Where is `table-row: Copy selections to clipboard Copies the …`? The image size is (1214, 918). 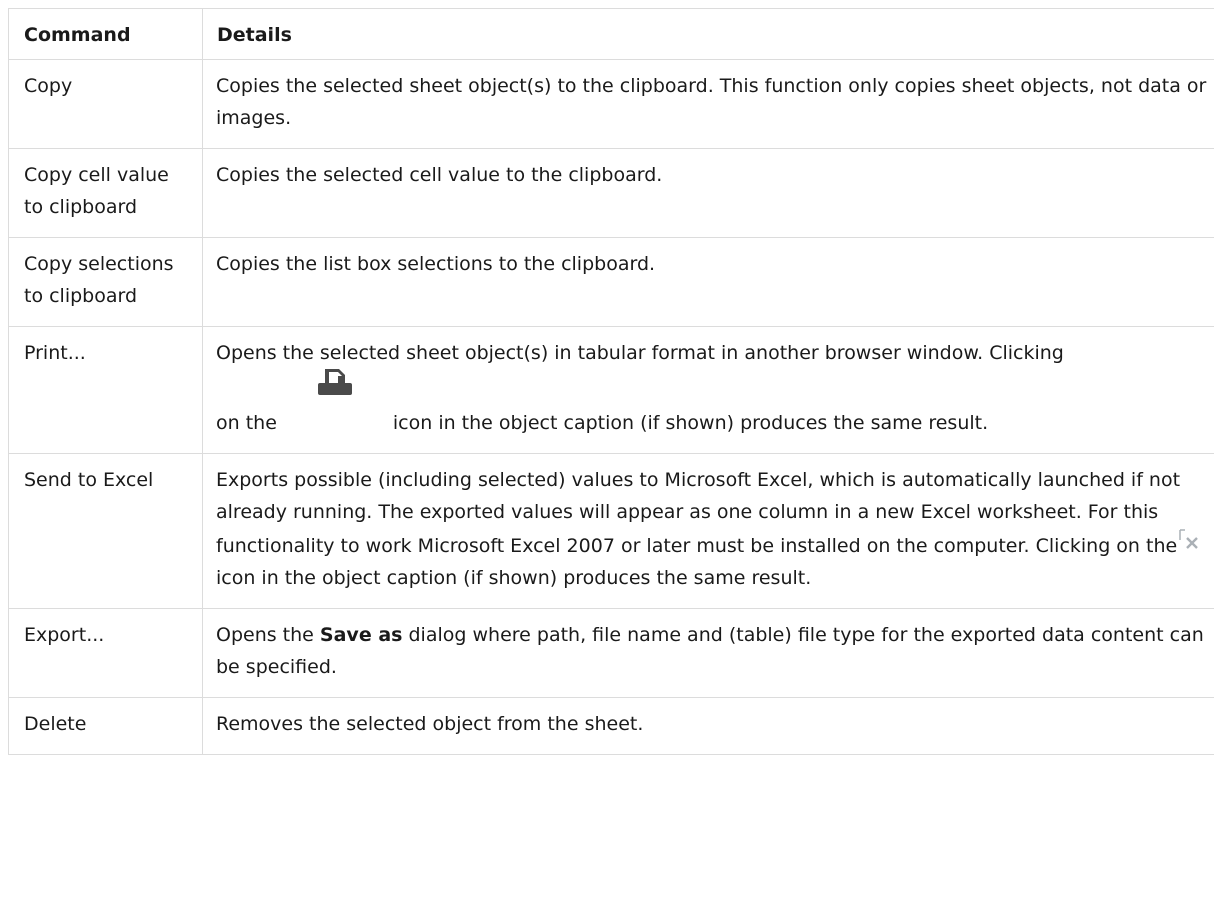 table-row: Copy selections to clipboard Copies the … is located at coordinates (611, 282).